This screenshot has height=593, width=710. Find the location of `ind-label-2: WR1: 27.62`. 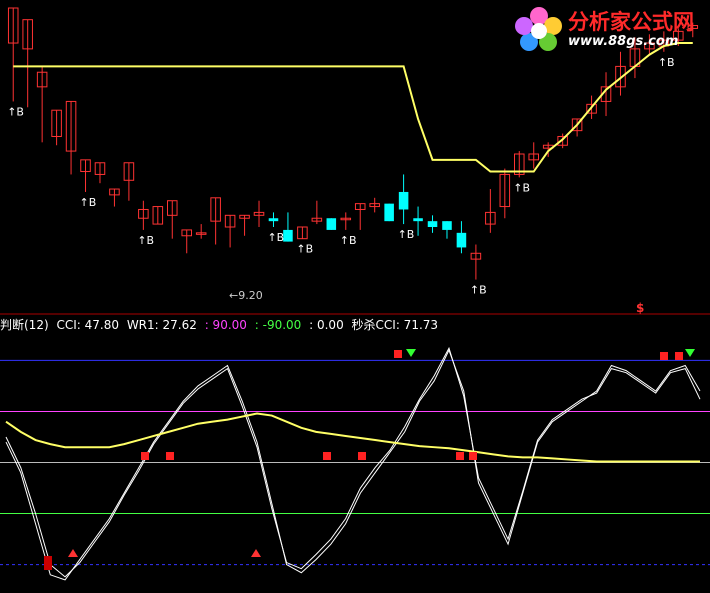

ind-label-2: WR1: 27.62 is located at coordinates (161, 325).